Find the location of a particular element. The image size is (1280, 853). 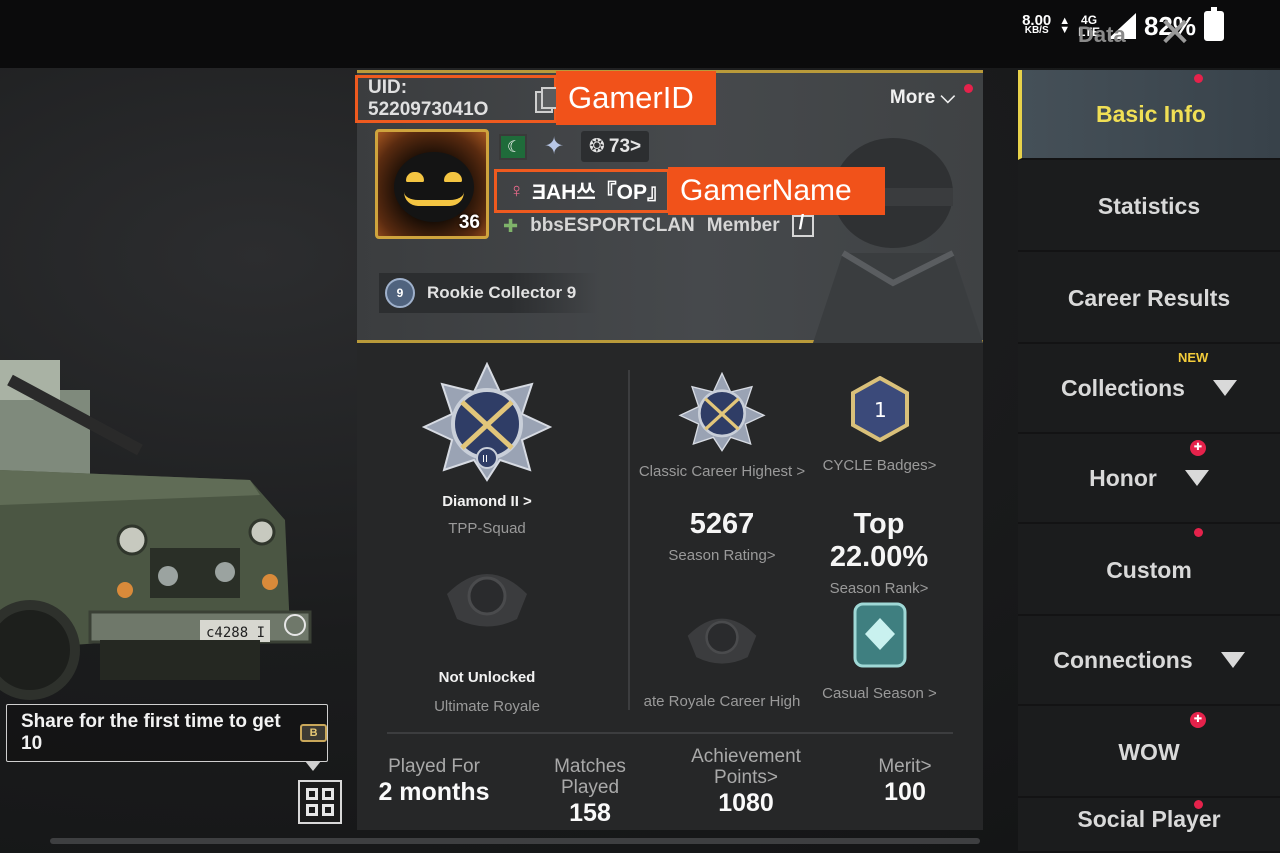

country-flag-icon is located at coordinates (513, 146).